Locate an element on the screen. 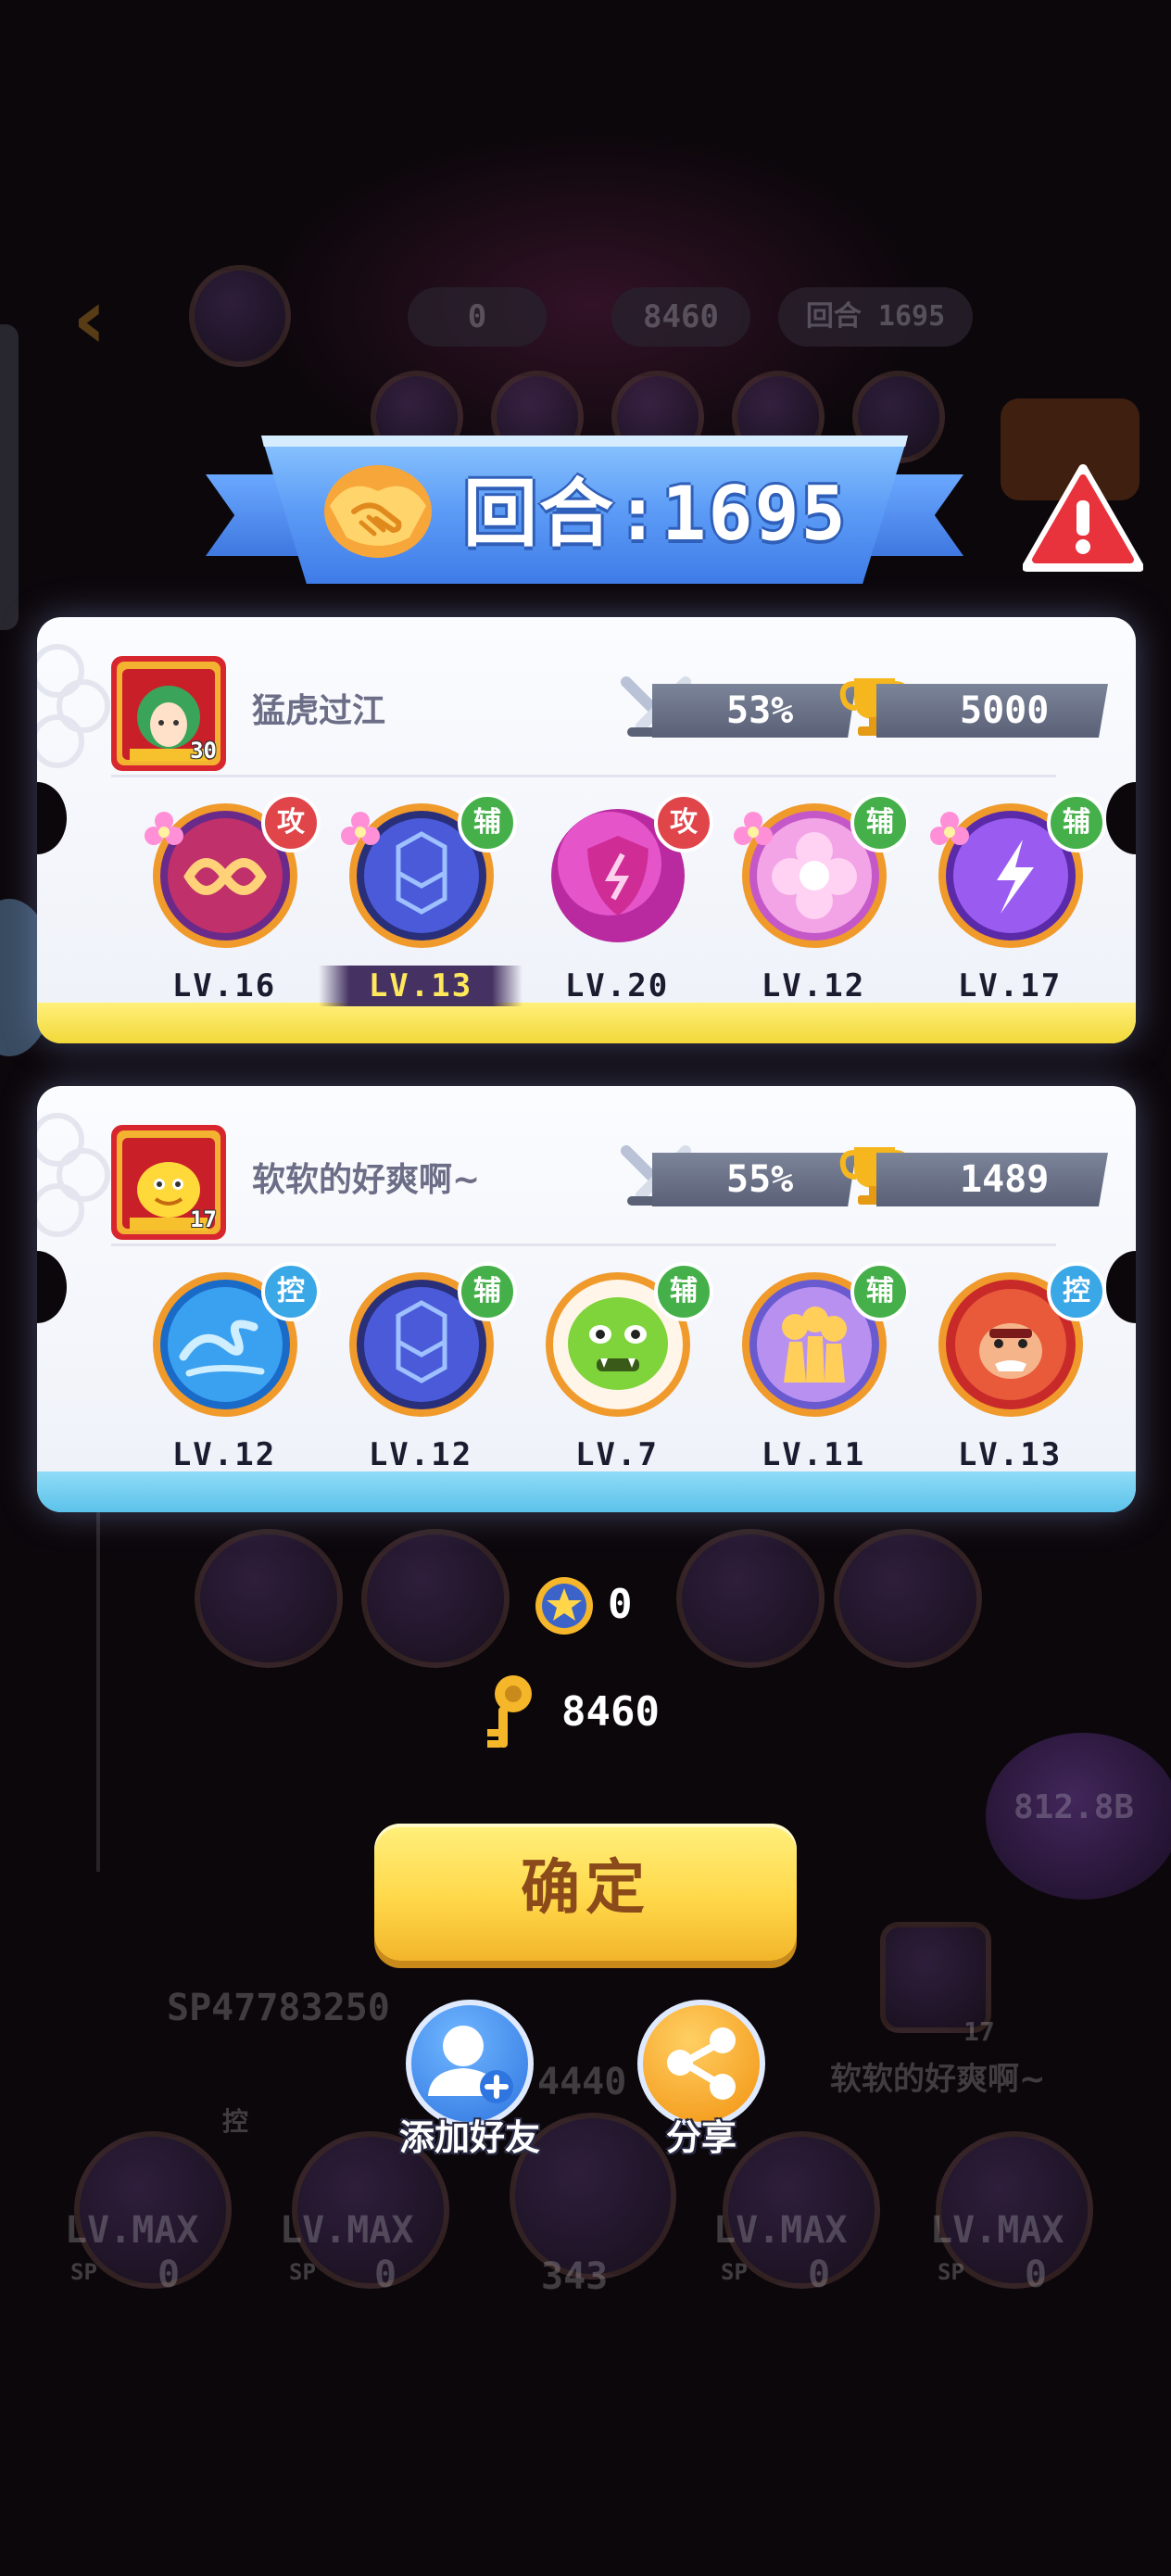 This screenshot has width=1171, height=2576. confirm-button: 确定 is located at coordinates (585, 1892).